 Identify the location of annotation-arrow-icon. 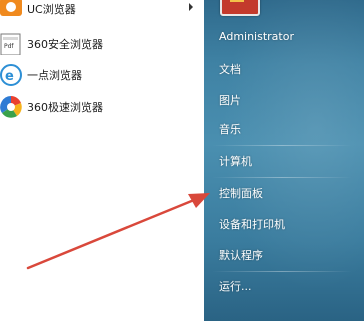
(118, 231).